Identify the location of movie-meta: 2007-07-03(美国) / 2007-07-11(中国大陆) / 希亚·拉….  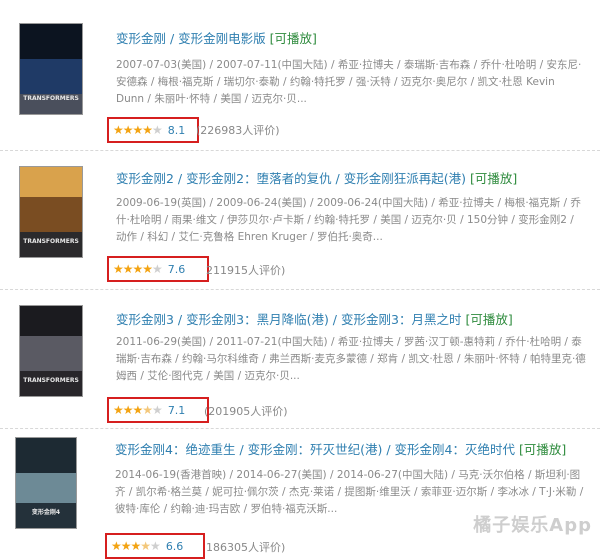
(349, 82).